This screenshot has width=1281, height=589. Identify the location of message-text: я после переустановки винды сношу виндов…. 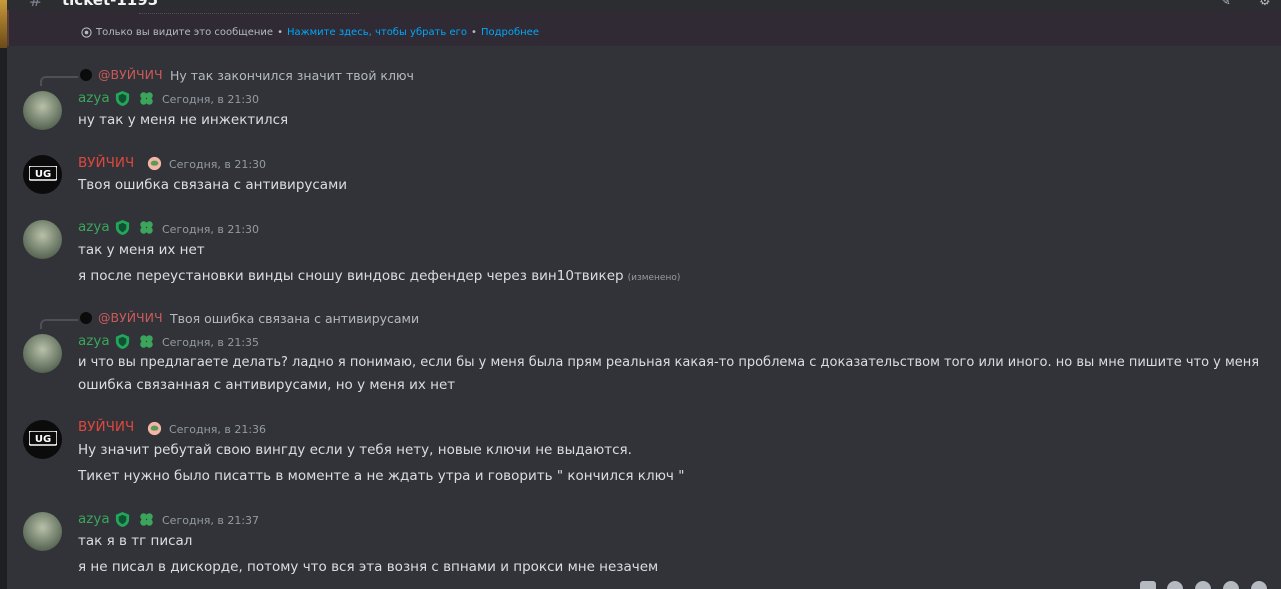
(379, 276).